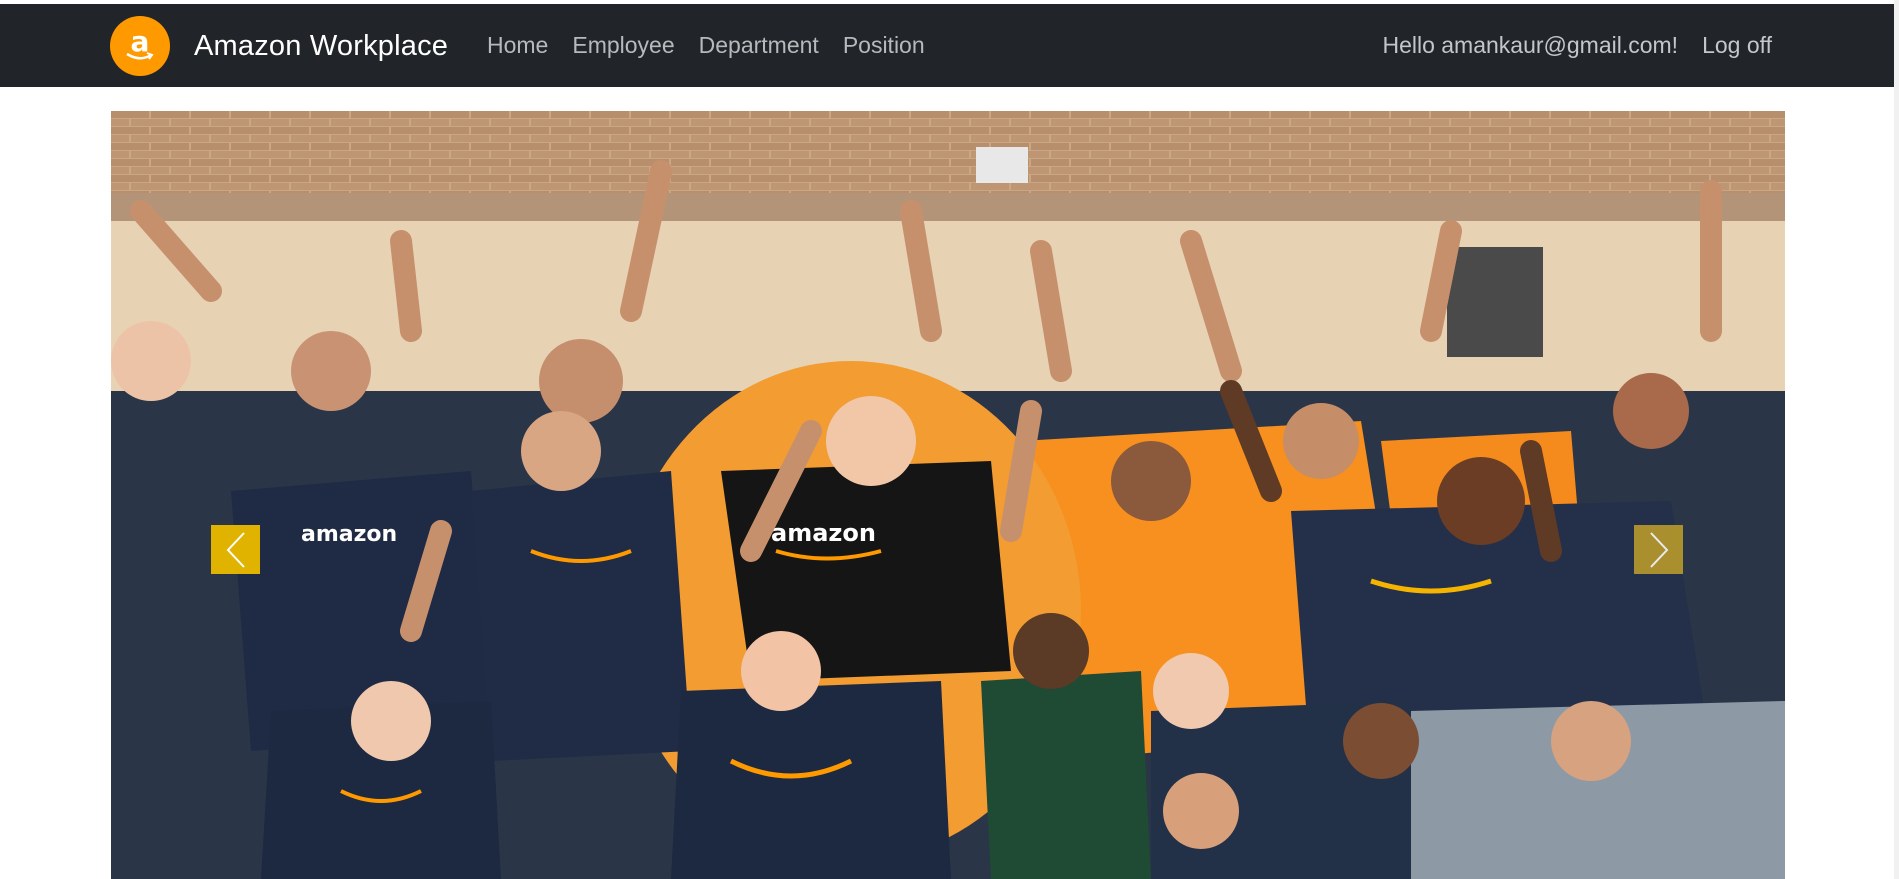  I want to click on logoff-link: Log off, so click(1737, 45).